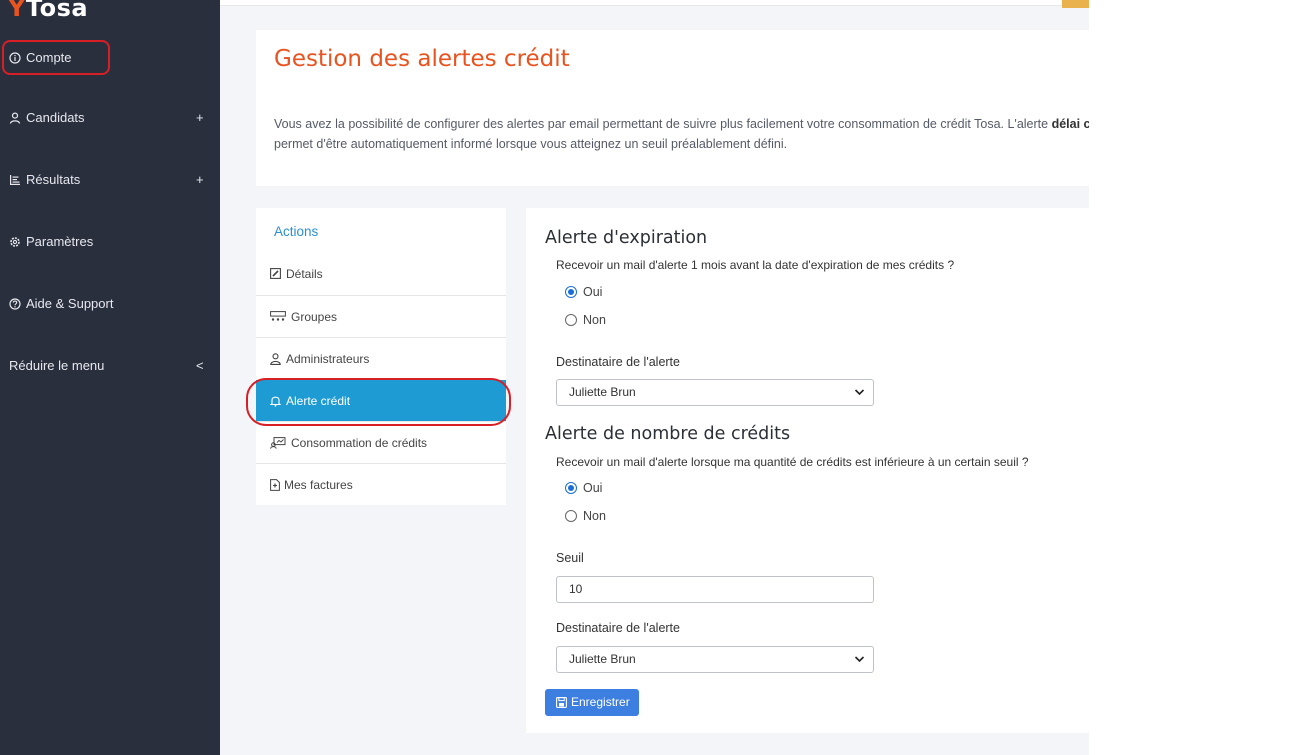  Describe the element at coordinates (571, 516) in the screenshot. I see `radio-credits-non` at that location.